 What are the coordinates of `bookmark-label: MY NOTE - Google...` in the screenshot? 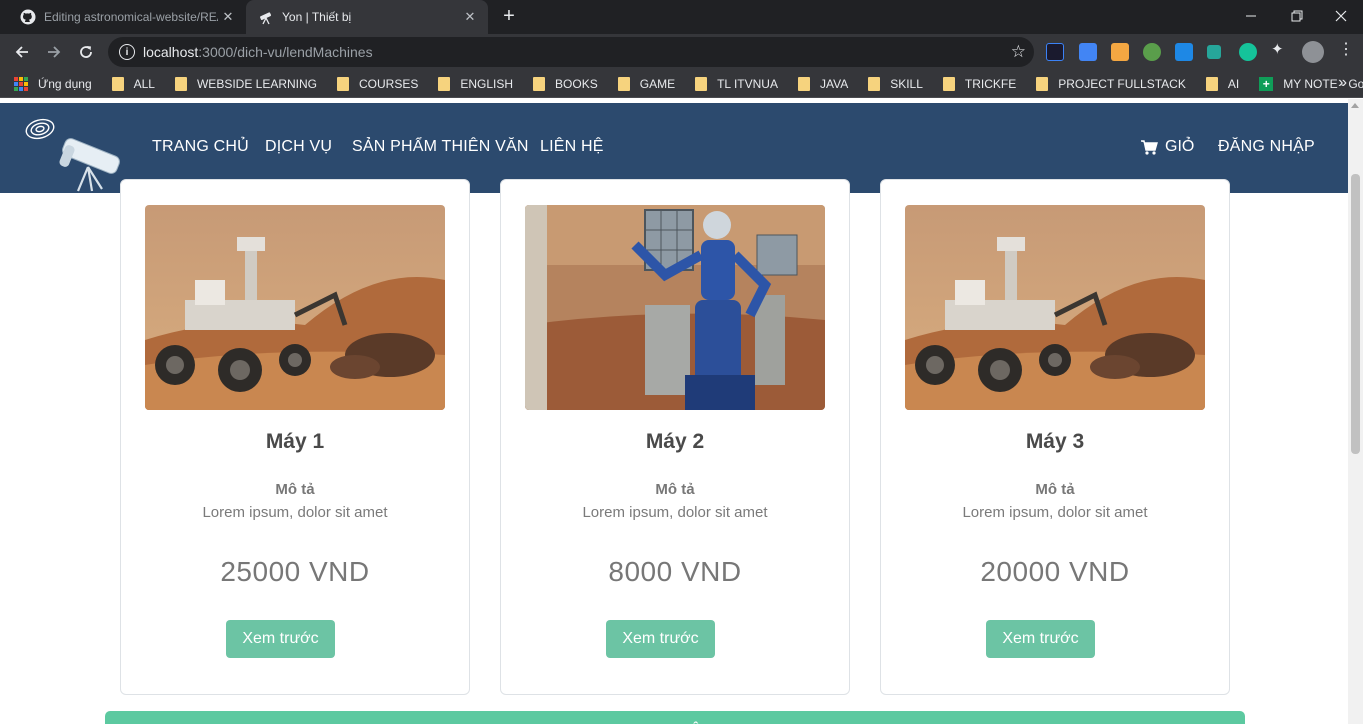 It's located at (1323, 83).